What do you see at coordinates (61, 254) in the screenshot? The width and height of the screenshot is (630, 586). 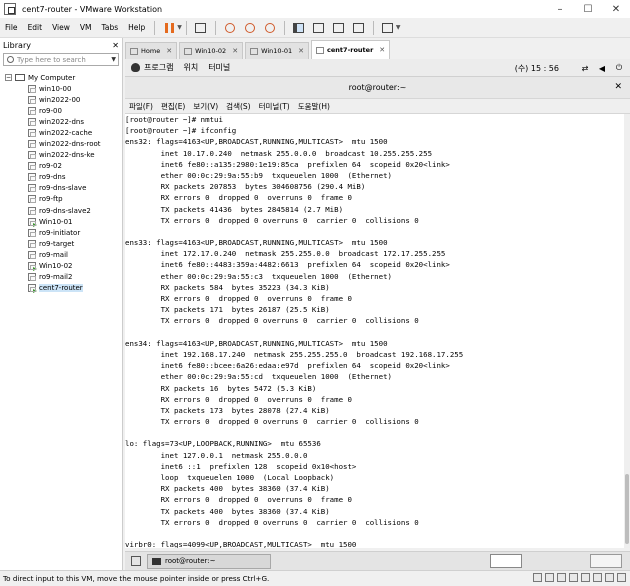 I see `tree-item: ro9-mail` at bounding box center [61, 254].